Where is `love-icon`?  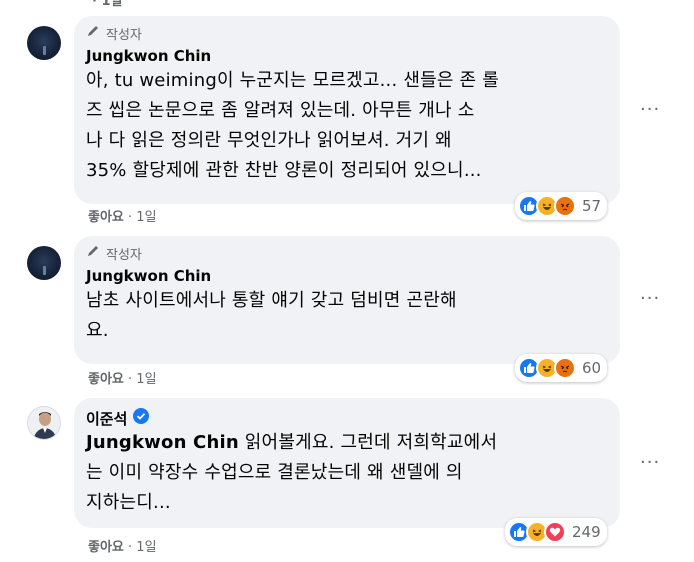
love-icon is located at coordinates (555, 532).